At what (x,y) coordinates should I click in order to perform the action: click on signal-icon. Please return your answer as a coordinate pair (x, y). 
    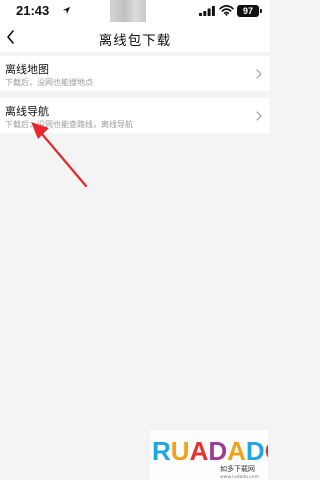
    Looking at the image, I should click on (207, 11).